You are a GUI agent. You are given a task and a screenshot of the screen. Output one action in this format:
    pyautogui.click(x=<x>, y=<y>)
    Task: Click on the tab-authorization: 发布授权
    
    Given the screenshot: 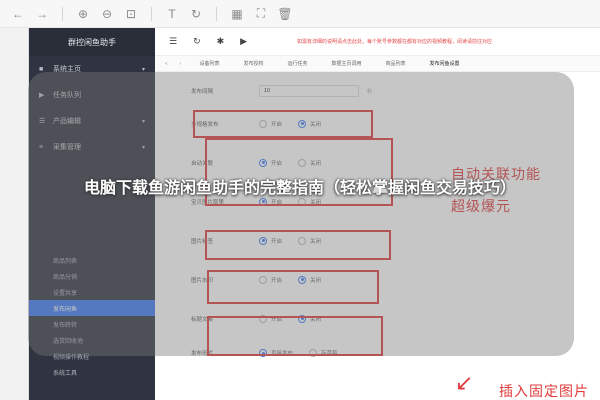 What is the action you would take?
    pyautogui.click(x=253, y=63)
    